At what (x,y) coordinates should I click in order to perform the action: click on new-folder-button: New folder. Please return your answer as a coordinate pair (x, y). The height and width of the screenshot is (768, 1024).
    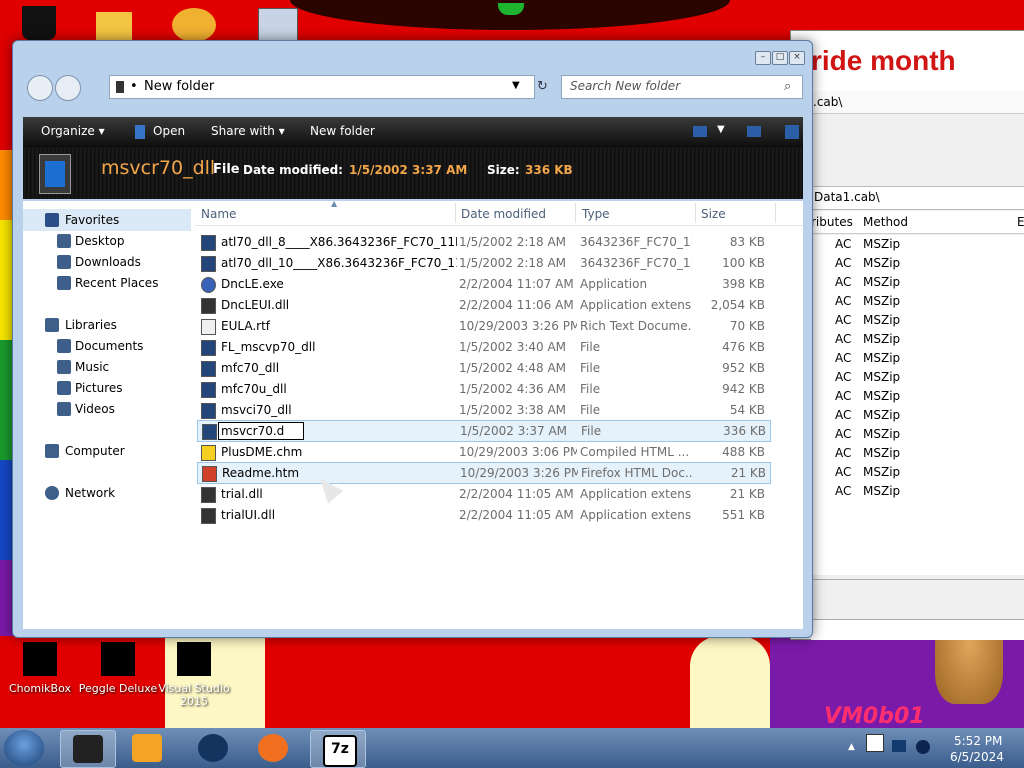
    Looking at the image, I should click on (342, 131).